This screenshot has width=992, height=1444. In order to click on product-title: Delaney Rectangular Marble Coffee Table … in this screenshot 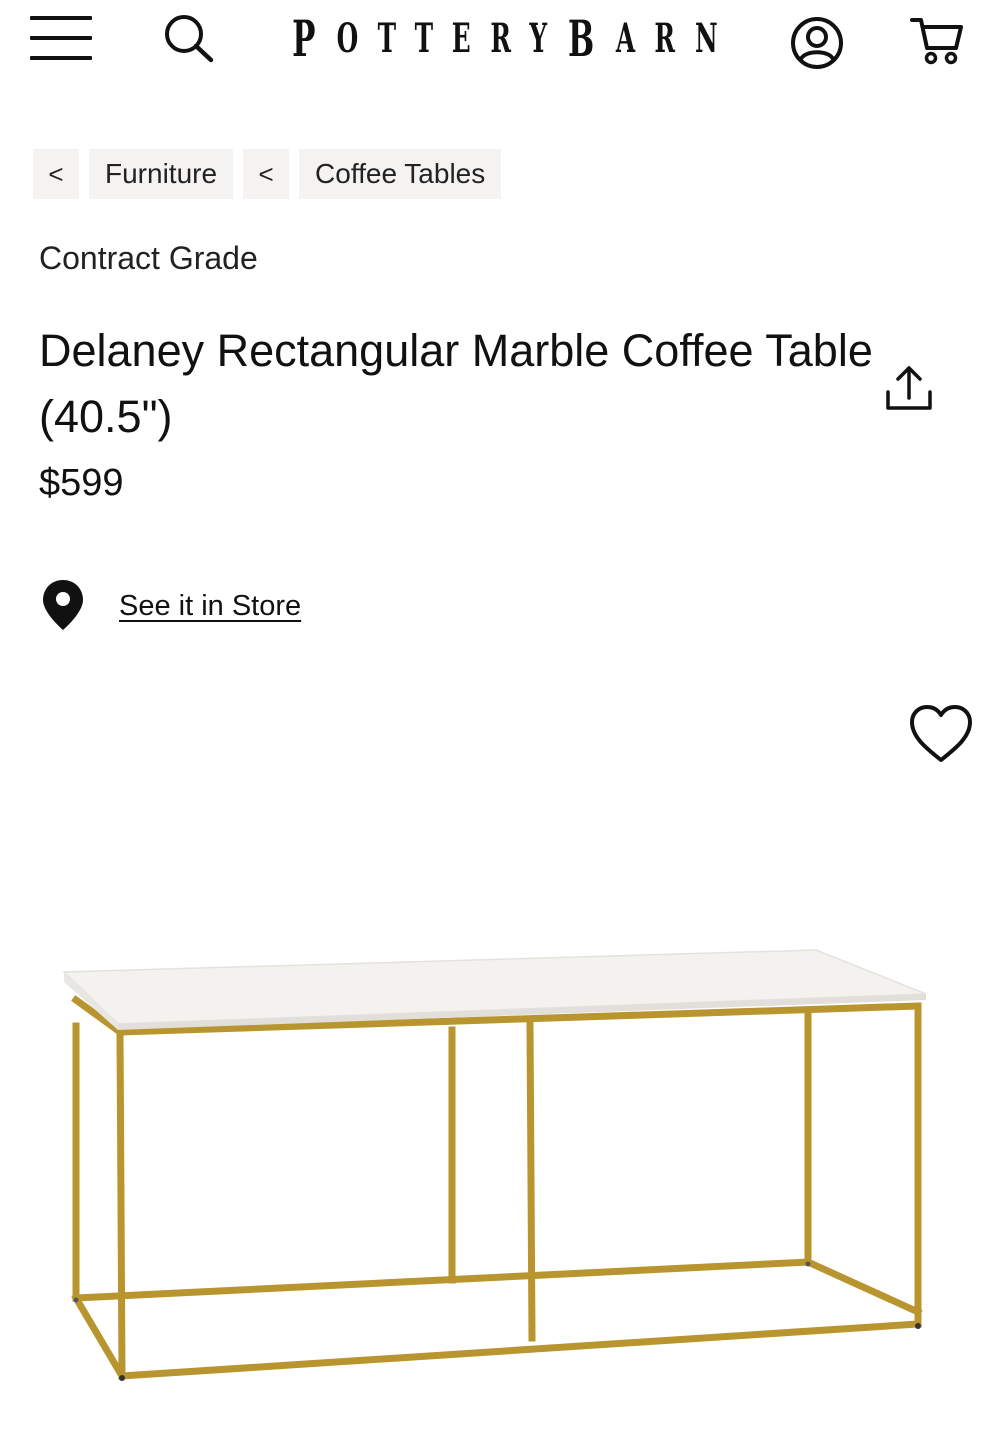, I will do `click(456, 383)`.